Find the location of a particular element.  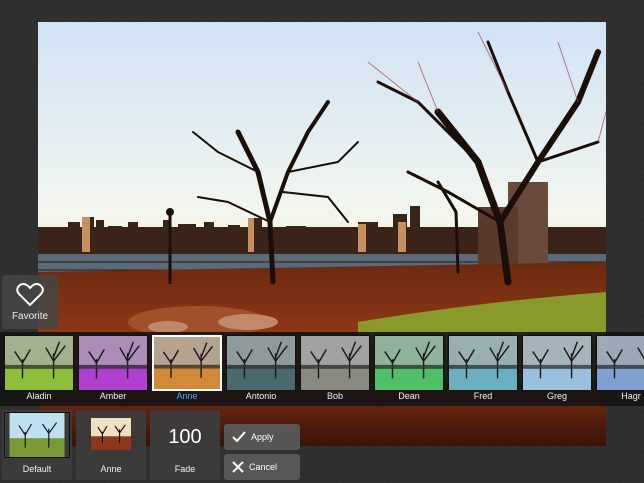

cancel-label: Cancel is located at coordinates (263, 467).